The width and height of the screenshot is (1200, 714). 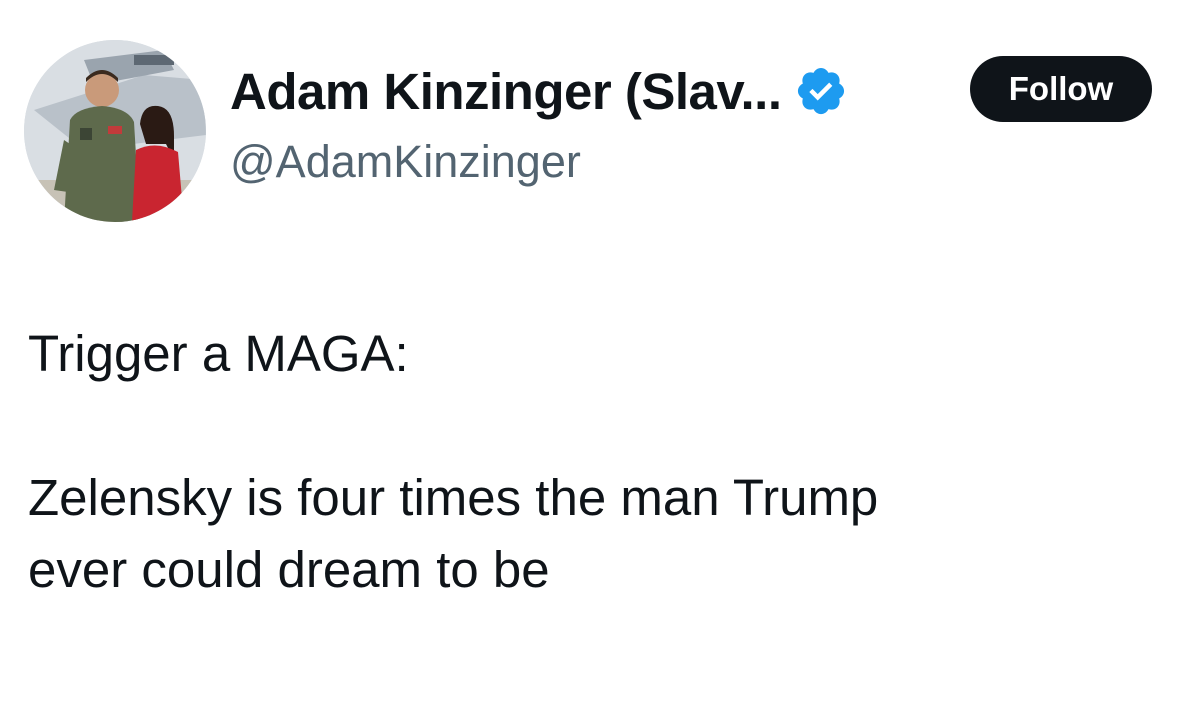 What do you see at coordinates (603, 426) in the screenshot?
I see `tweet-text-spacer` at bounding box center [603, 426].